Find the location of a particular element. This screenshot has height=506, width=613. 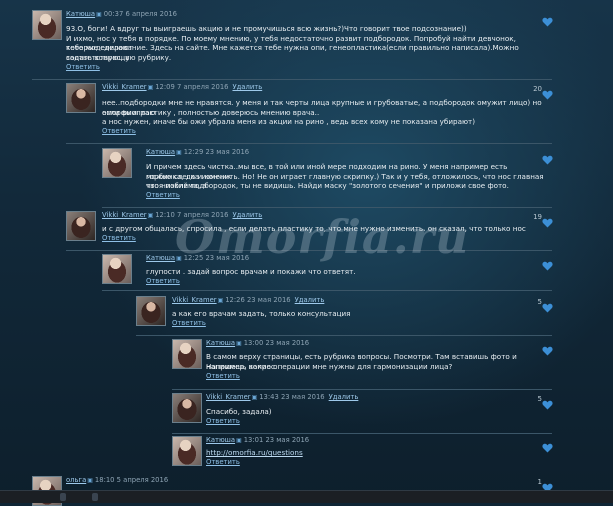

like-count: 19 is located at coordinates (537, 217).